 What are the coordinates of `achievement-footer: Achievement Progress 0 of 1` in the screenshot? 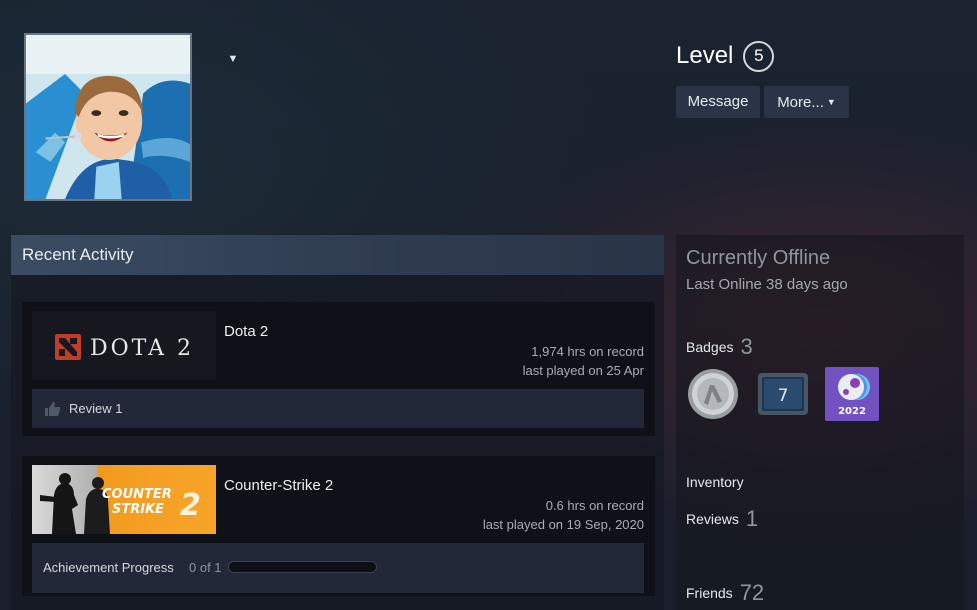 It's located at (338, 568).